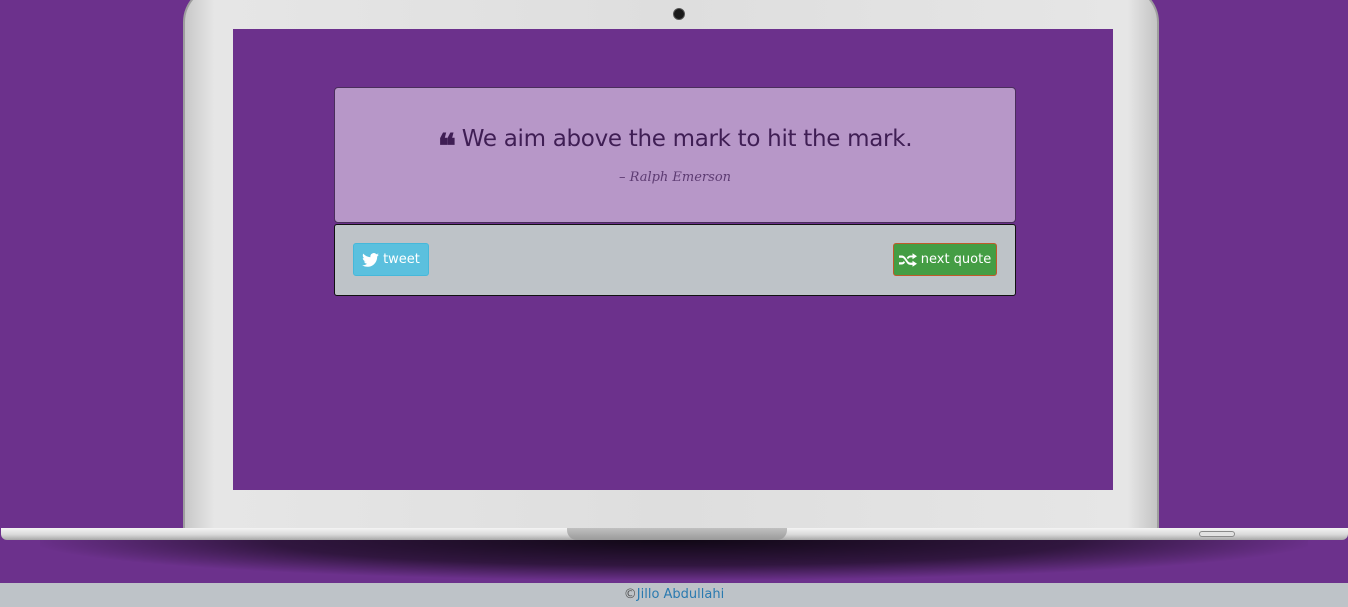  Describe the element at coordinates (679, 14) in the screenshot. I see `laptop-camera` at that location.